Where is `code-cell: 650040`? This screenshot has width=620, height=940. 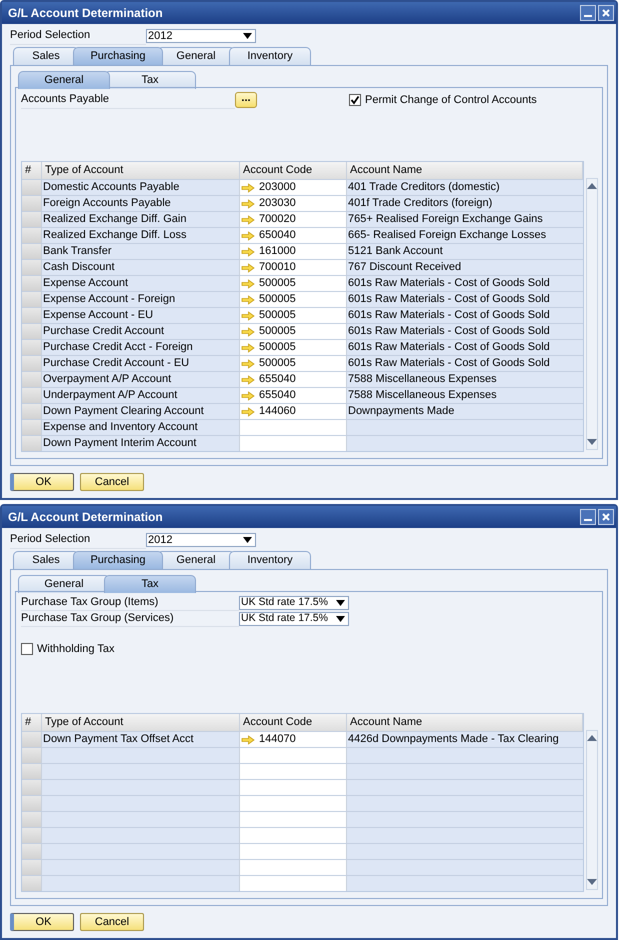 code-cell: 650040 is located at coordinates (293, 235).